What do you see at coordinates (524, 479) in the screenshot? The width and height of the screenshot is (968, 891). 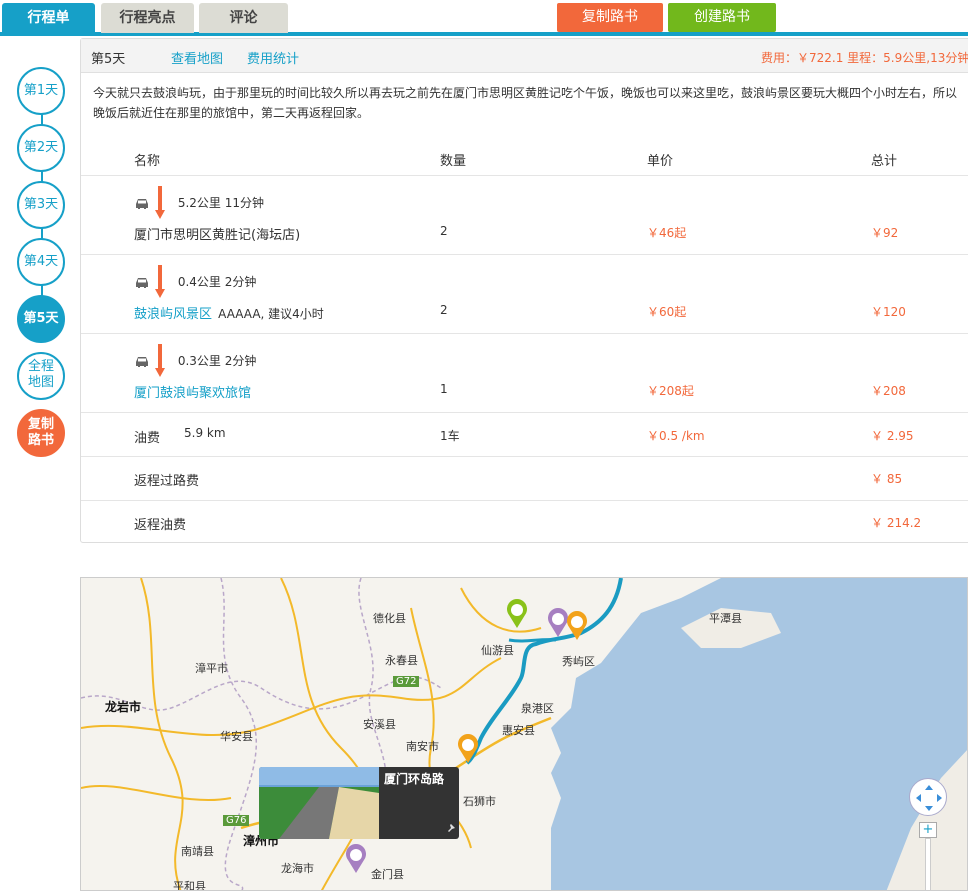 I see `toll-row: 返程过路费 ￥ 85` at bounding box center [524, 479].